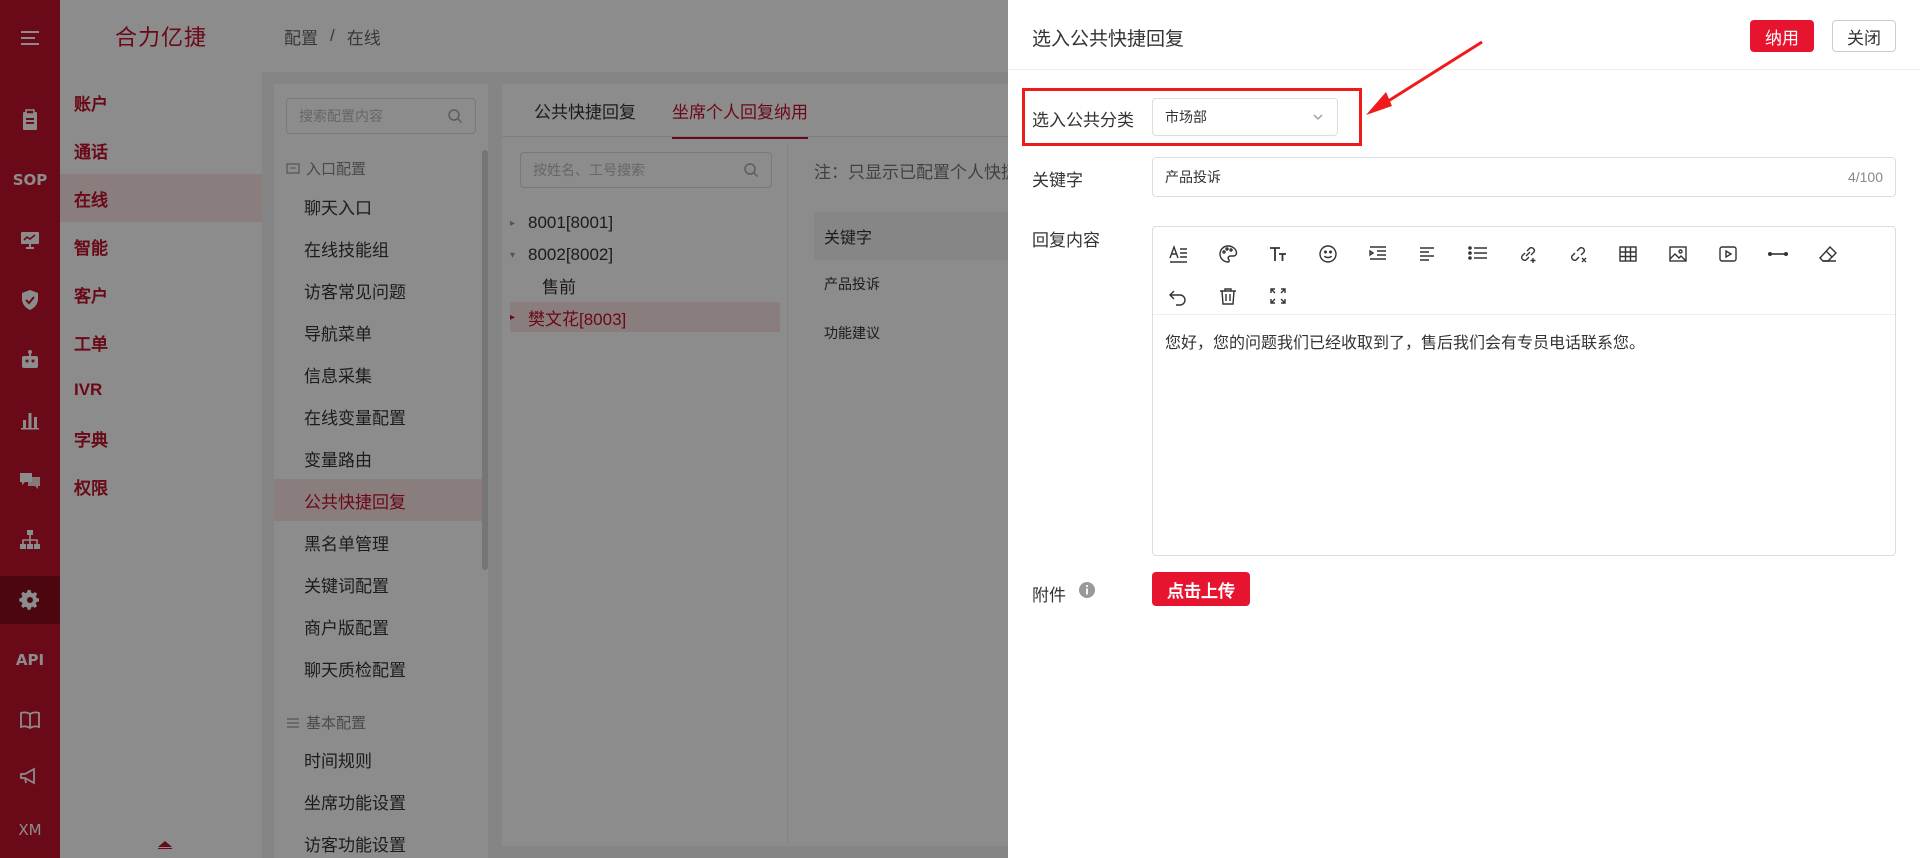 This screenshot has width=1920, height=858. What do you see at coordinates (1228, 254) in the screenshot?
I see `palette-icon` at bounding box center [1228, 254].